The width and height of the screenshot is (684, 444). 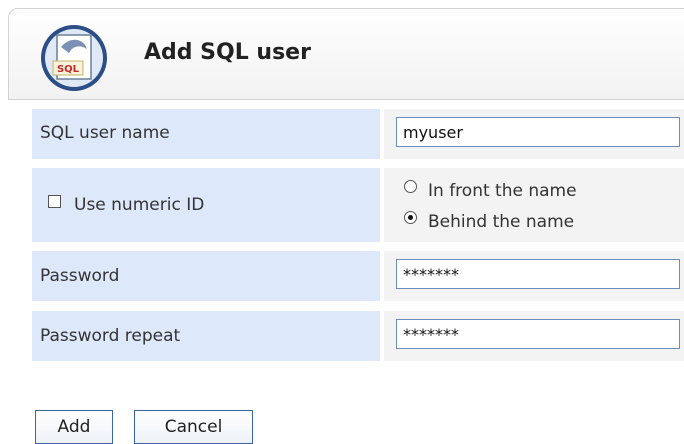 What do you see at coordinates (538, 334) in the screenshot?
I see `password-repeat-input` at bounding box center [538, 334].